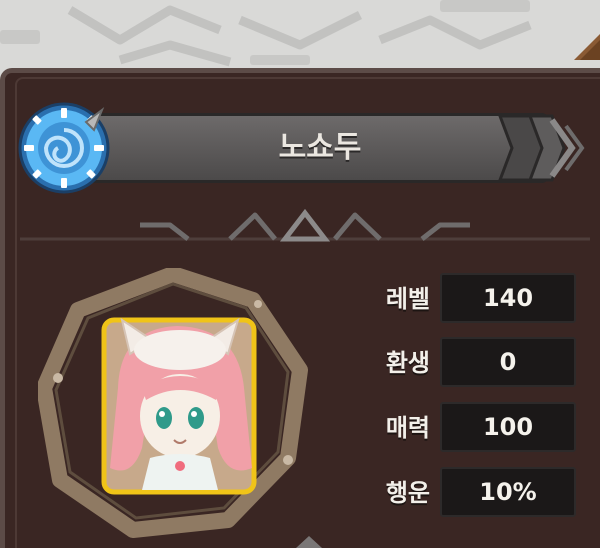 This screenshot has width=600, height=548. I want to click on swirl-emblem-icon, so click(64, 148).